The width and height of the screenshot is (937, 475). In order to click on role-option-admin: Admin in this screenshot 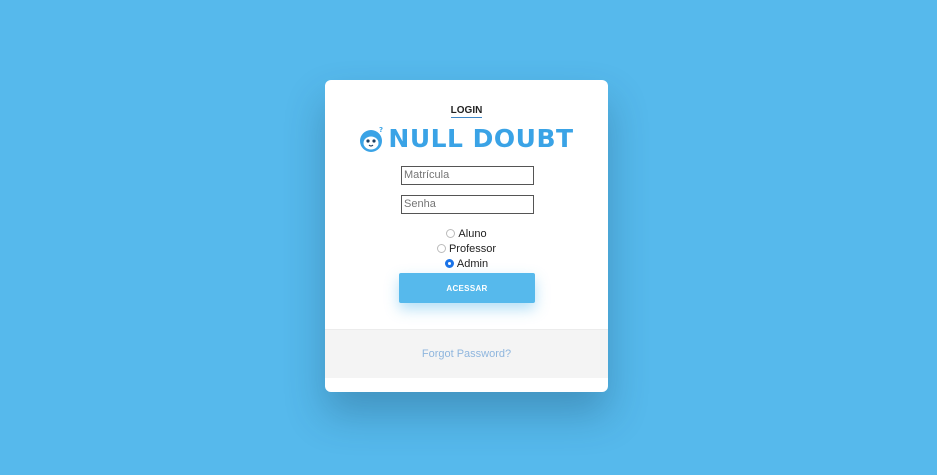, I will do `click(466, 263)`.